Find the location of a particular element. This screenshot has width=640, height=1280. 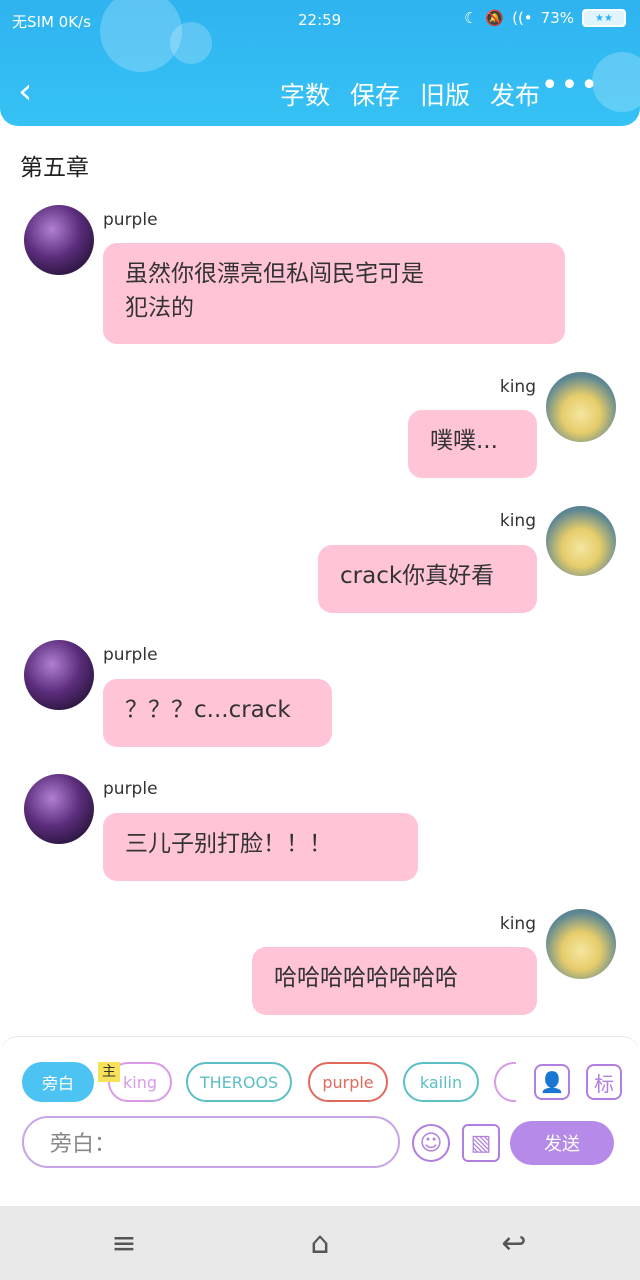

system-nav-bar: ≡ ⌂ ↩ is located at coordinates (320, 1243).